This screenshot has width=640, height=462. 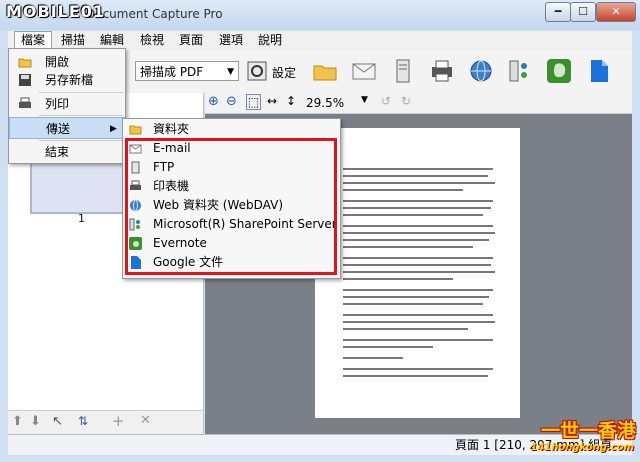 I want to click on highlight-box, so click(x=231, y=206).